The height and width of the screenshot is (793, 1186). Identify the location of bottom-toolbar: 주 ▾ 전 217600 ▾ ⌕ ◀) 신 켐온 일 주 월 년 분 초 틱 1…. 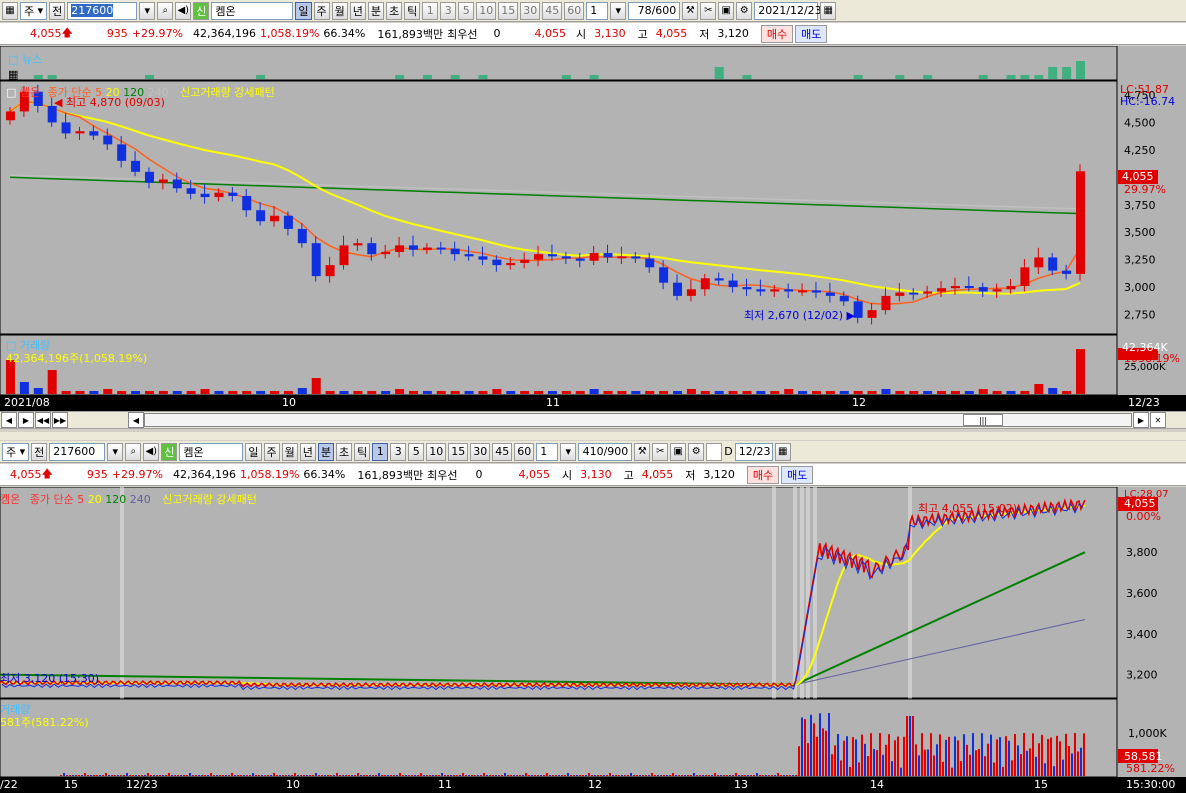
(593, 452).